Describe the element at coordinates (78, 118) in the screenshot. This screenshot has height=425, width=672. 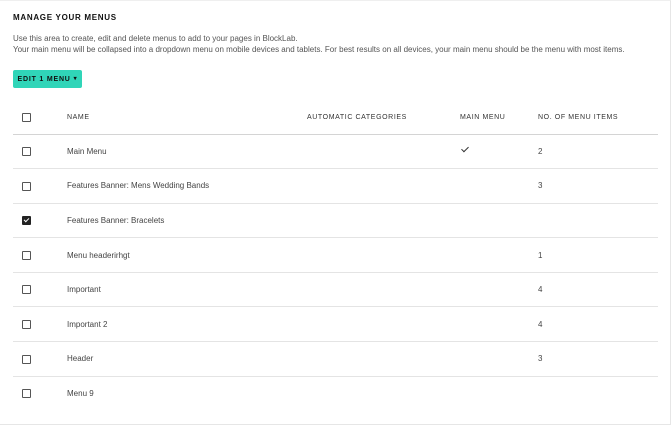
I see `column-header-name: NAME` at that location.